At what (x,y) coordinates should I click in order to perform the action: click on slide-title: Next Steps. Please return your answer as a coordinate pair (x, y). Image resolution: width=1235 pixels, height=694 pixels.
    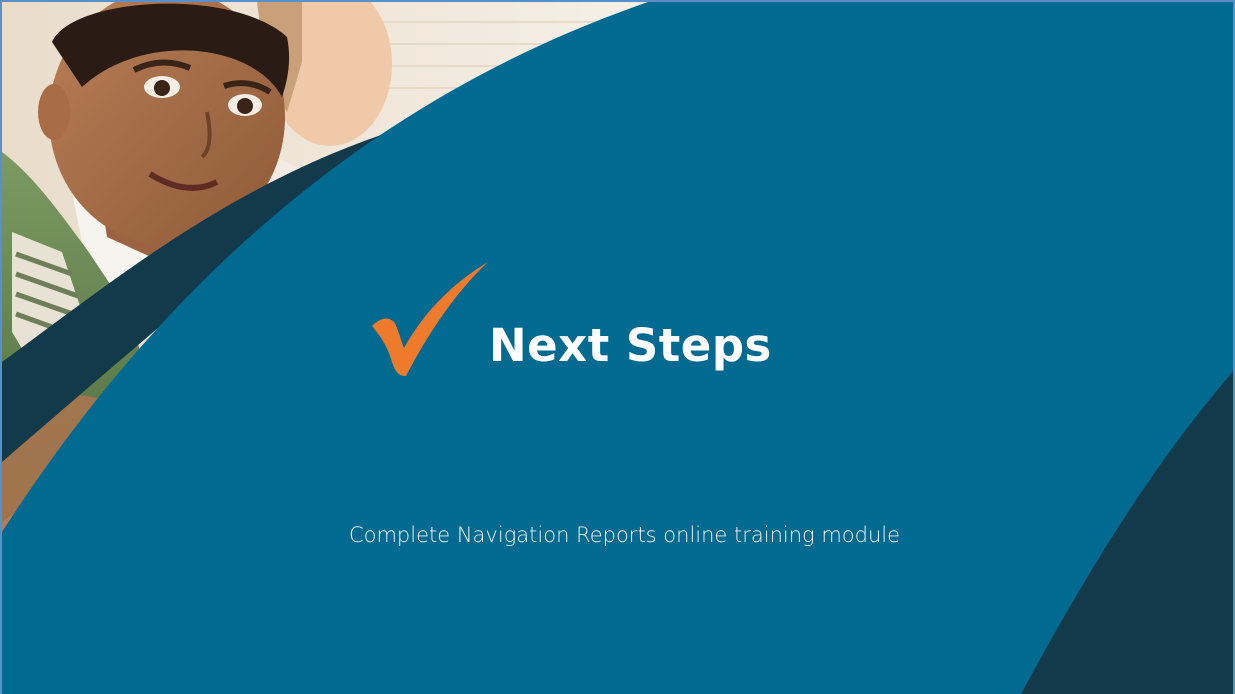
    Looking at the image, I should click on (630, 345).